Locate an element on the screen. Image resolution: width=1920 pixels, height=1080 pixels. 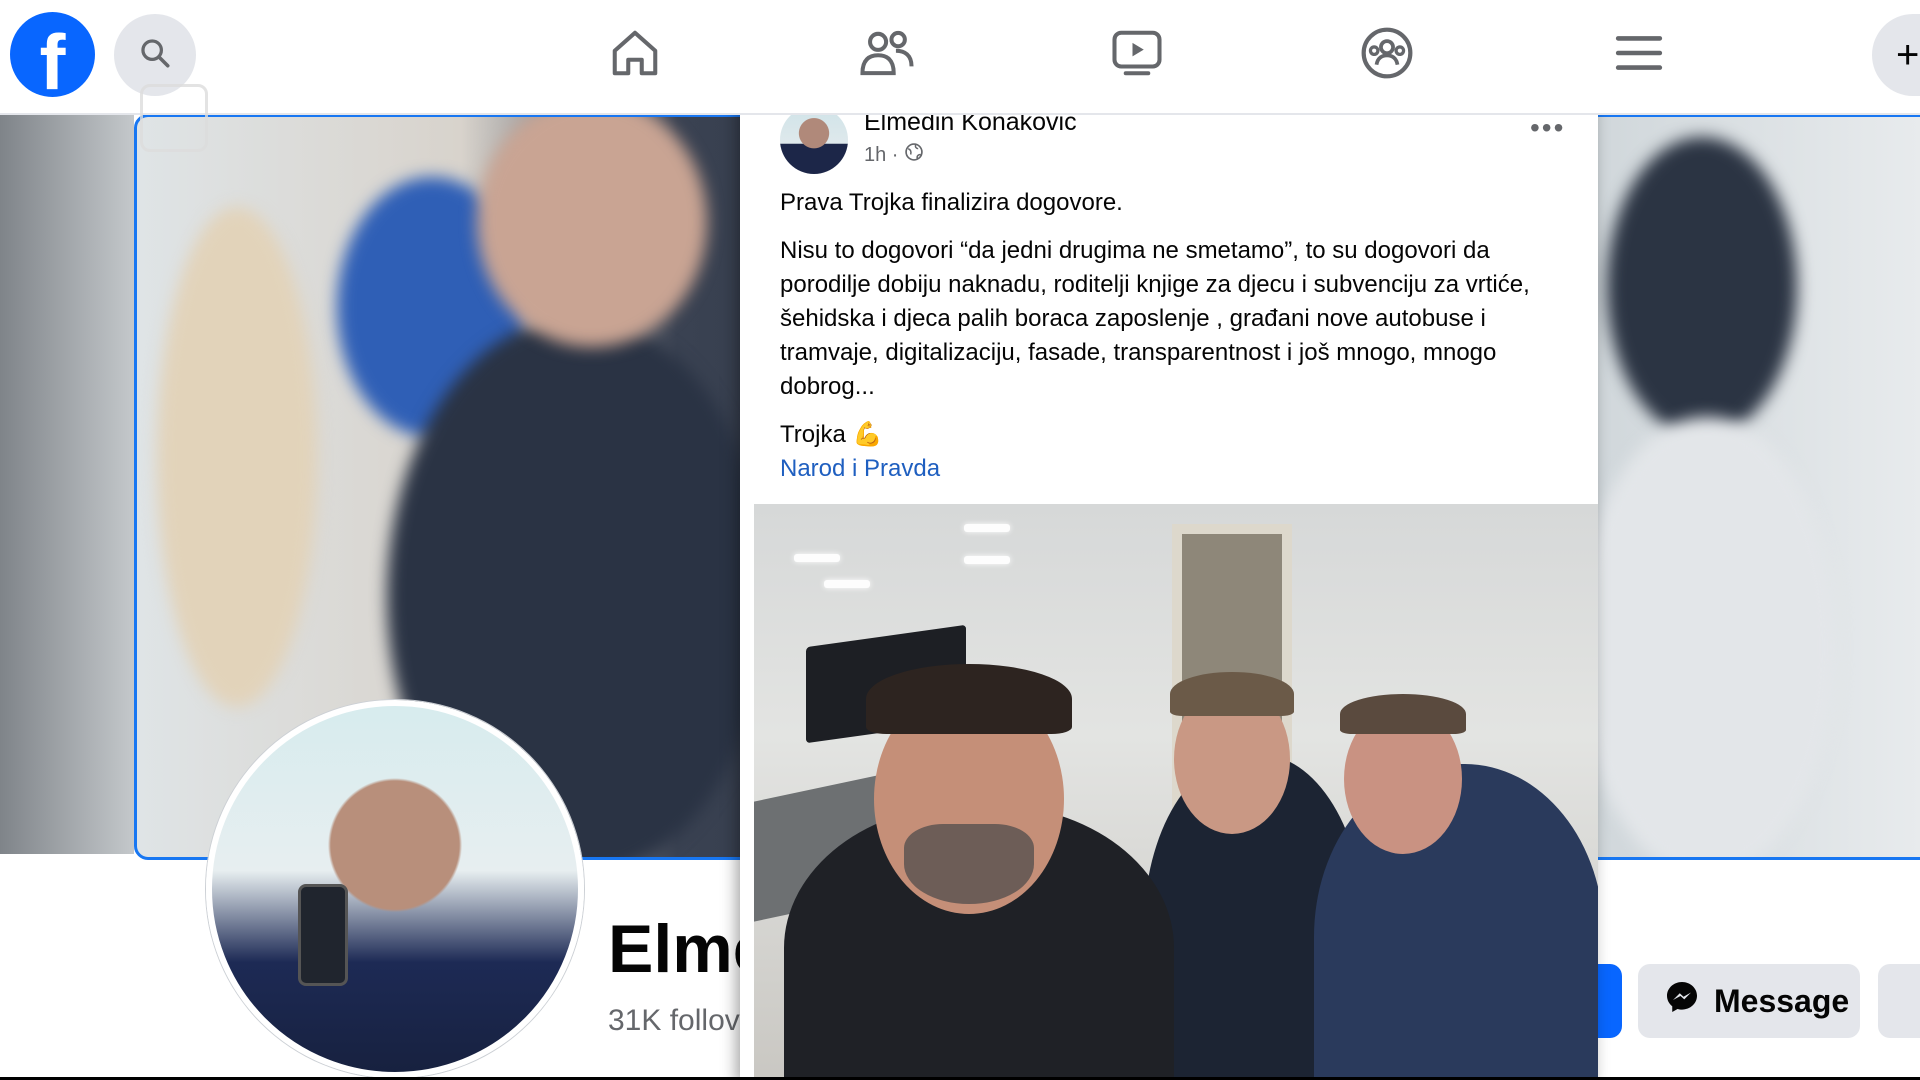
post-author-avatar is located at coordinates (814, 140).